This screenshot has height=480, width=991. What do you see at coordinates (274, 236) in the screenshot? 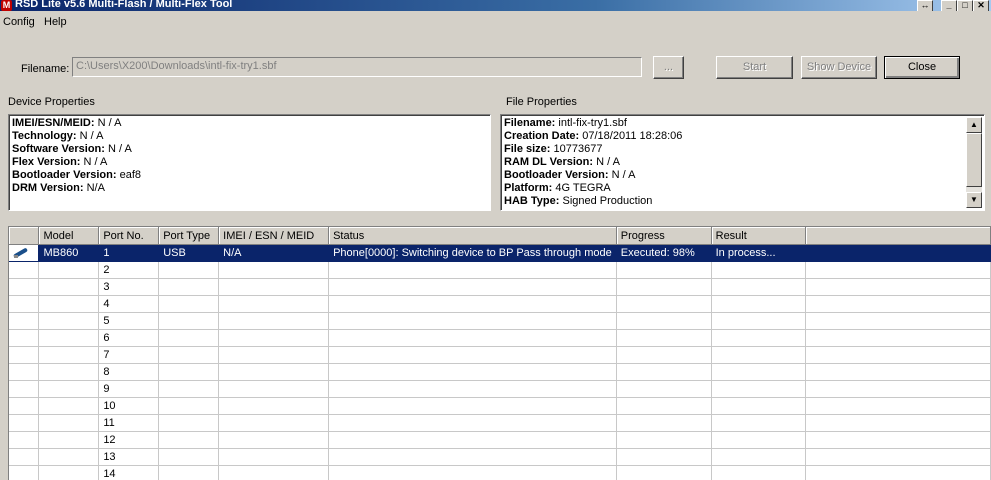
I see `column-header-imei: IMEI / ESN / MEID` at bounding box center [274, 236].